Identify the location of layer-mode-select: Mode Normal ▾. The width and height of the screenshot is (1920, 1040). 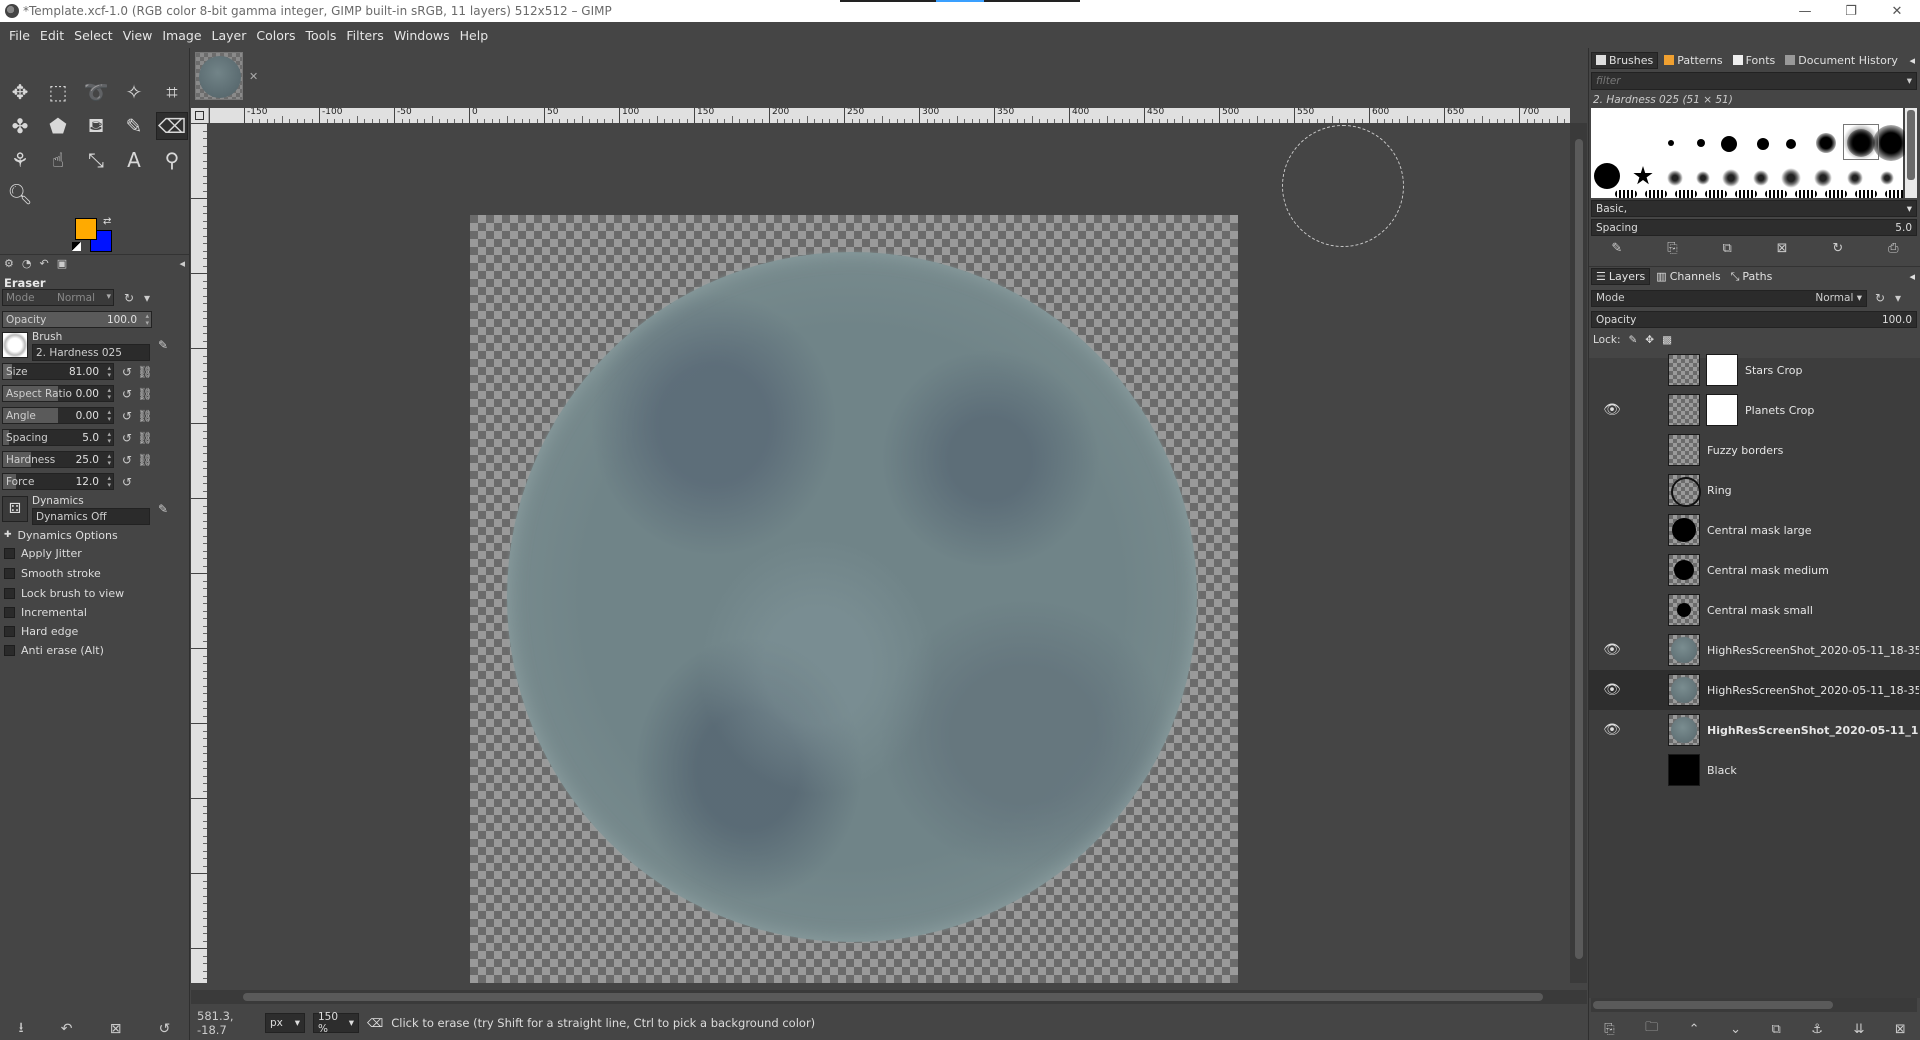
(1729, 298).